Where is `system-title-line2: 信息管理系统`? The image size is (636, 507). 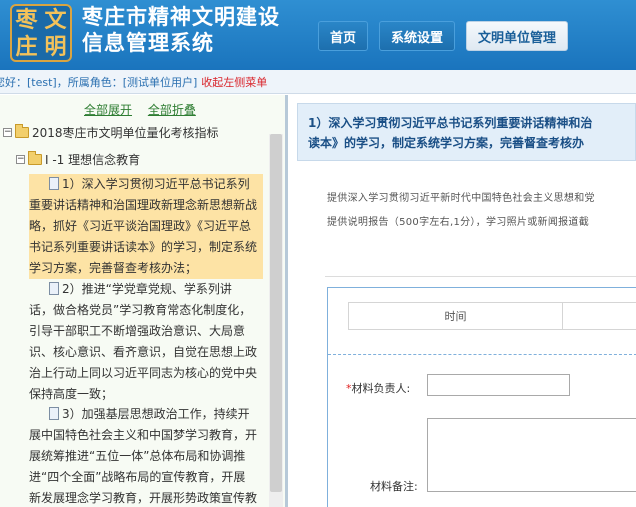
system-title-line2: 信息管理系统 is located at coordinates (148, 43).